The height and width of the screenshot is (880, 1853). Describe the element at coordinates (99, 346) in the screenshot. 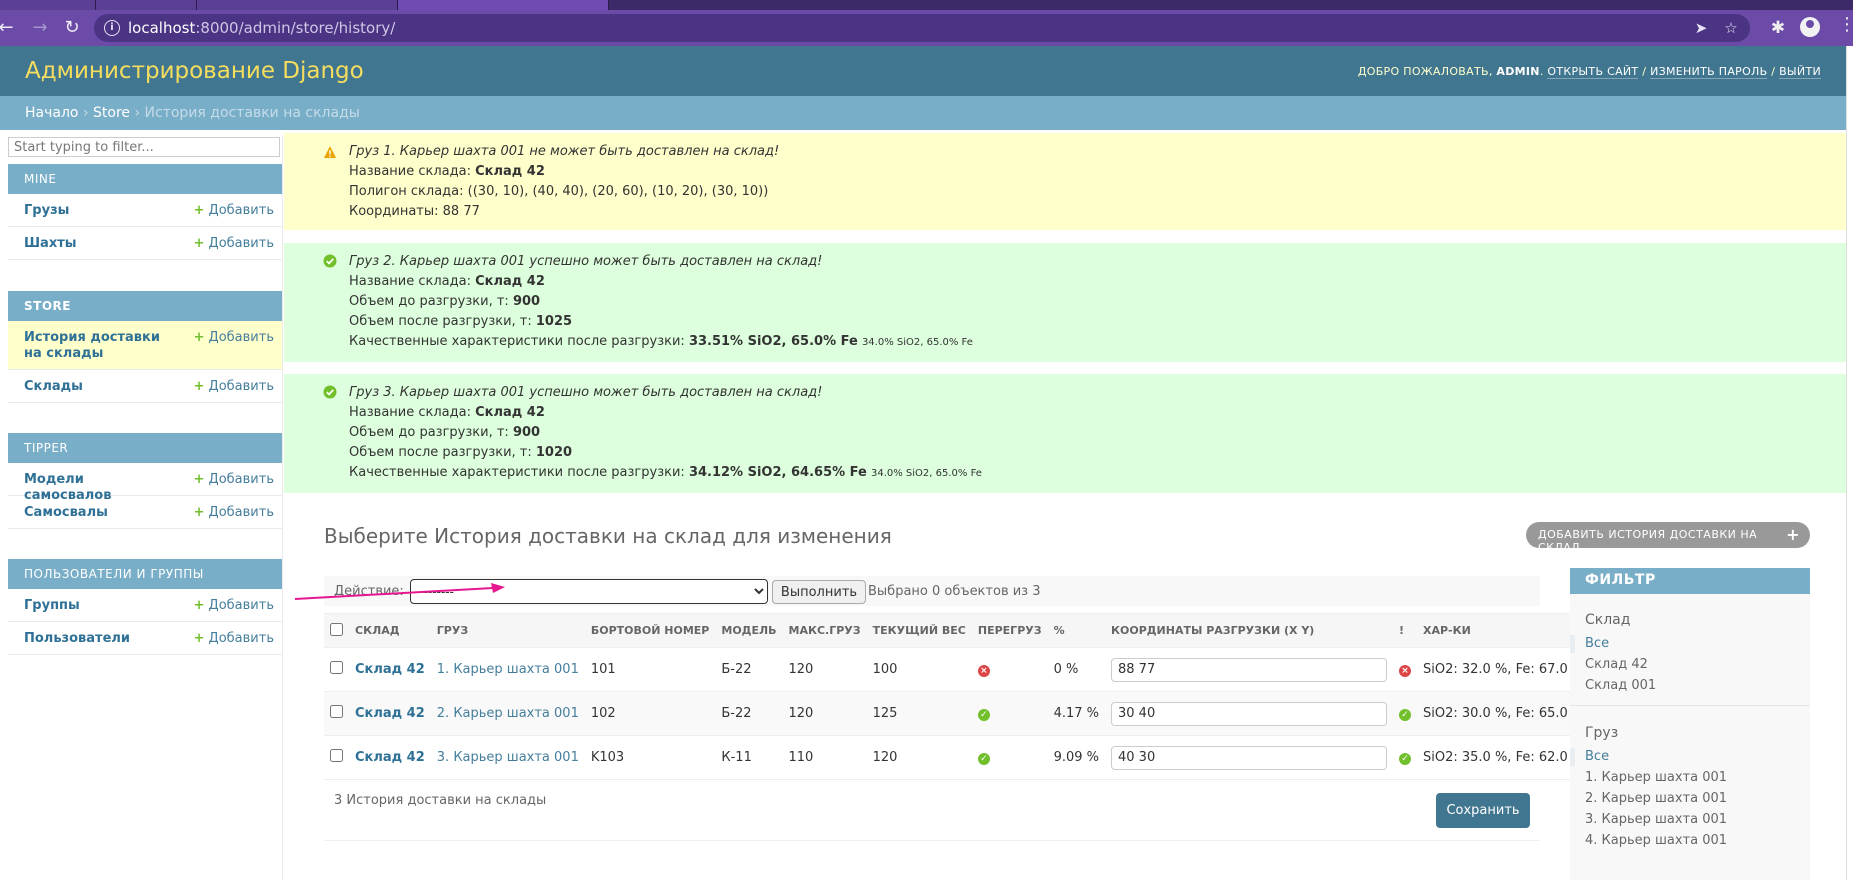

I see `sidebar-item-label: История доставки на склады` at that location.